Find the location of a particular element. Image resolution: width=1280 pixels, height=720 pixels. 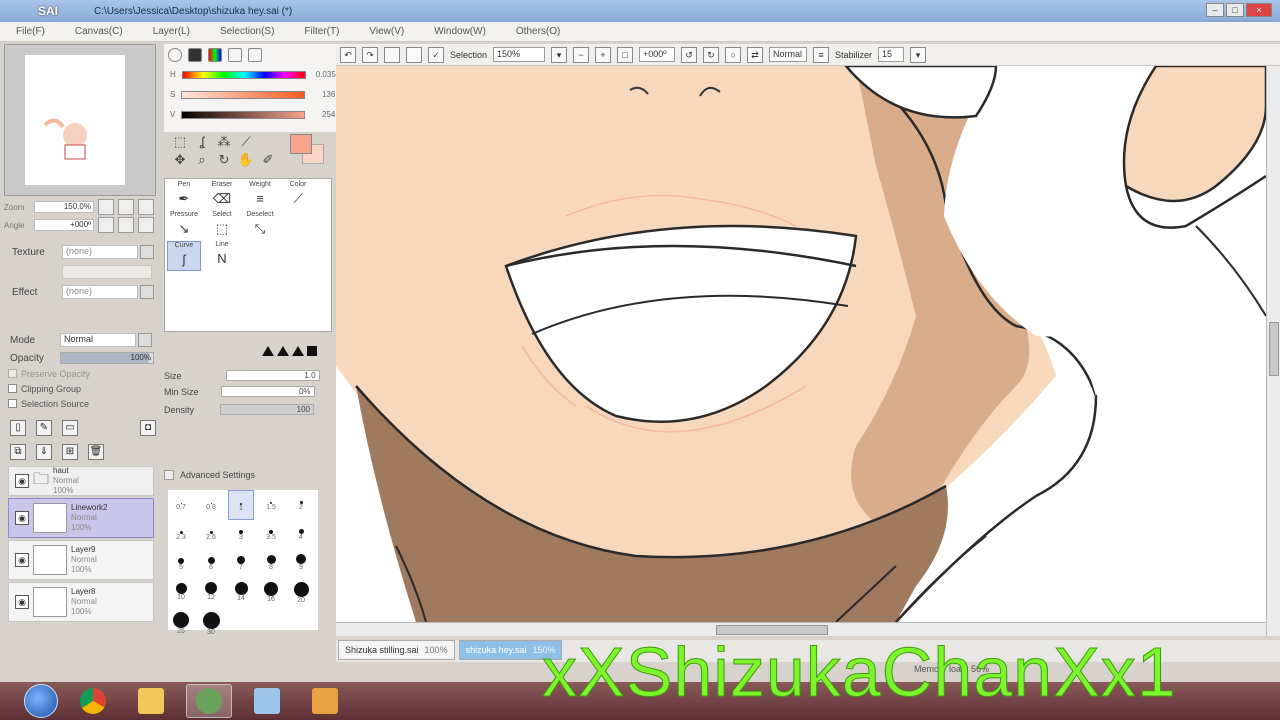

eyedropper-icon: ⟋ is located at coordinates (246, 142).